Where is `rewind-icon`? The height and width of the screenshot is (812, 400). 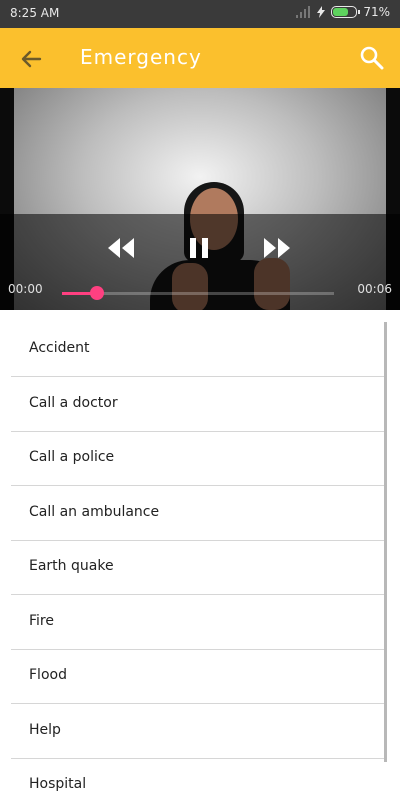 rewind-icon is located at coordinates (120, 248).